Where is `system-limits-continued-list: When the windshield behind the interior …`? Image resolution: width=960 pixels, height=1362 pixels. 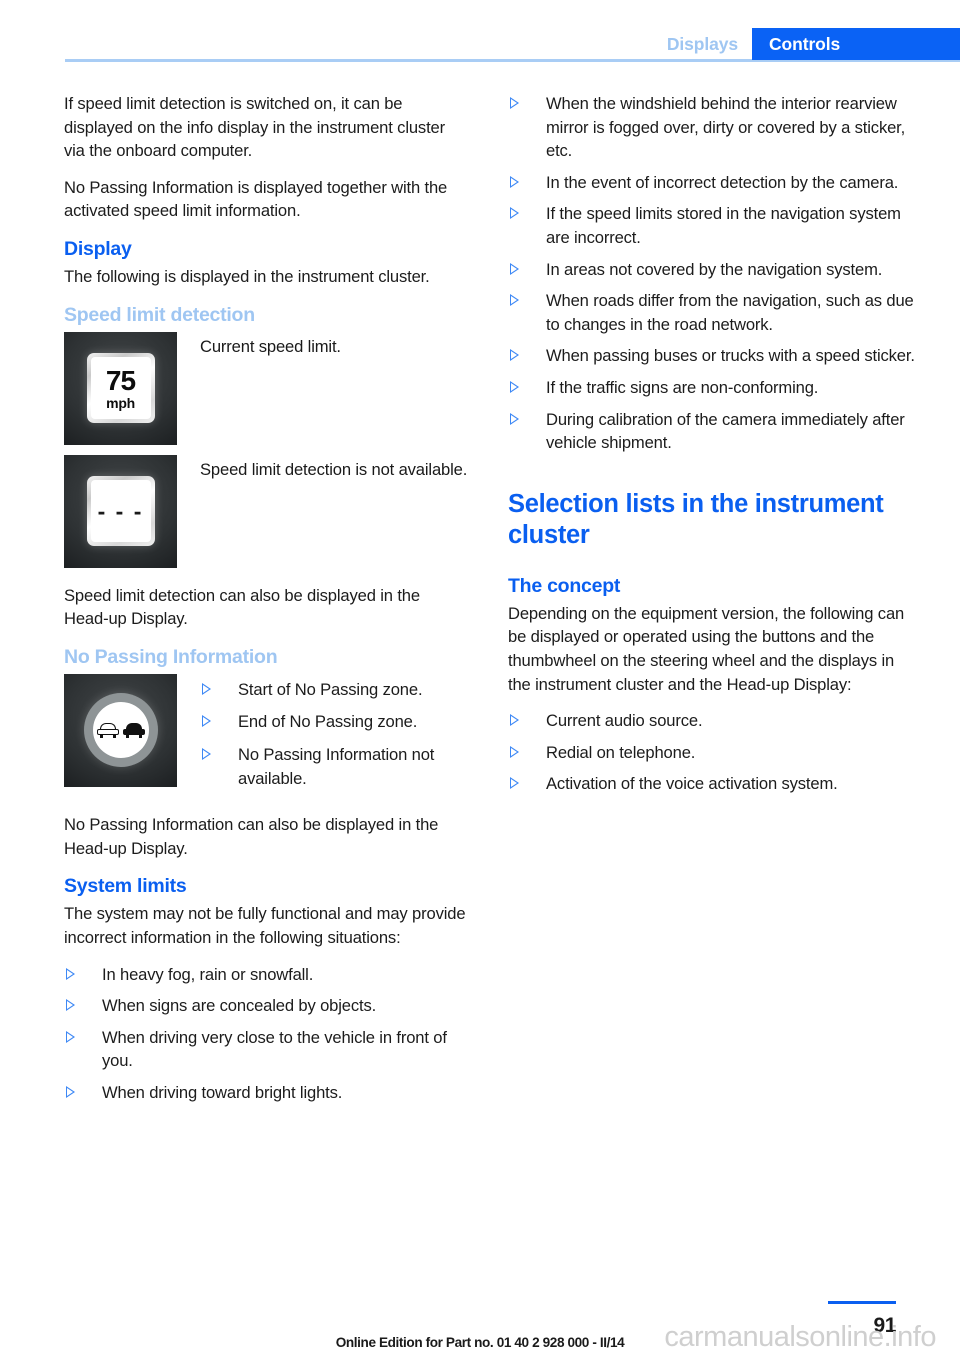 system-limits-continued-list: When the windshield behind the interior … is located at coordinates (713, 273).